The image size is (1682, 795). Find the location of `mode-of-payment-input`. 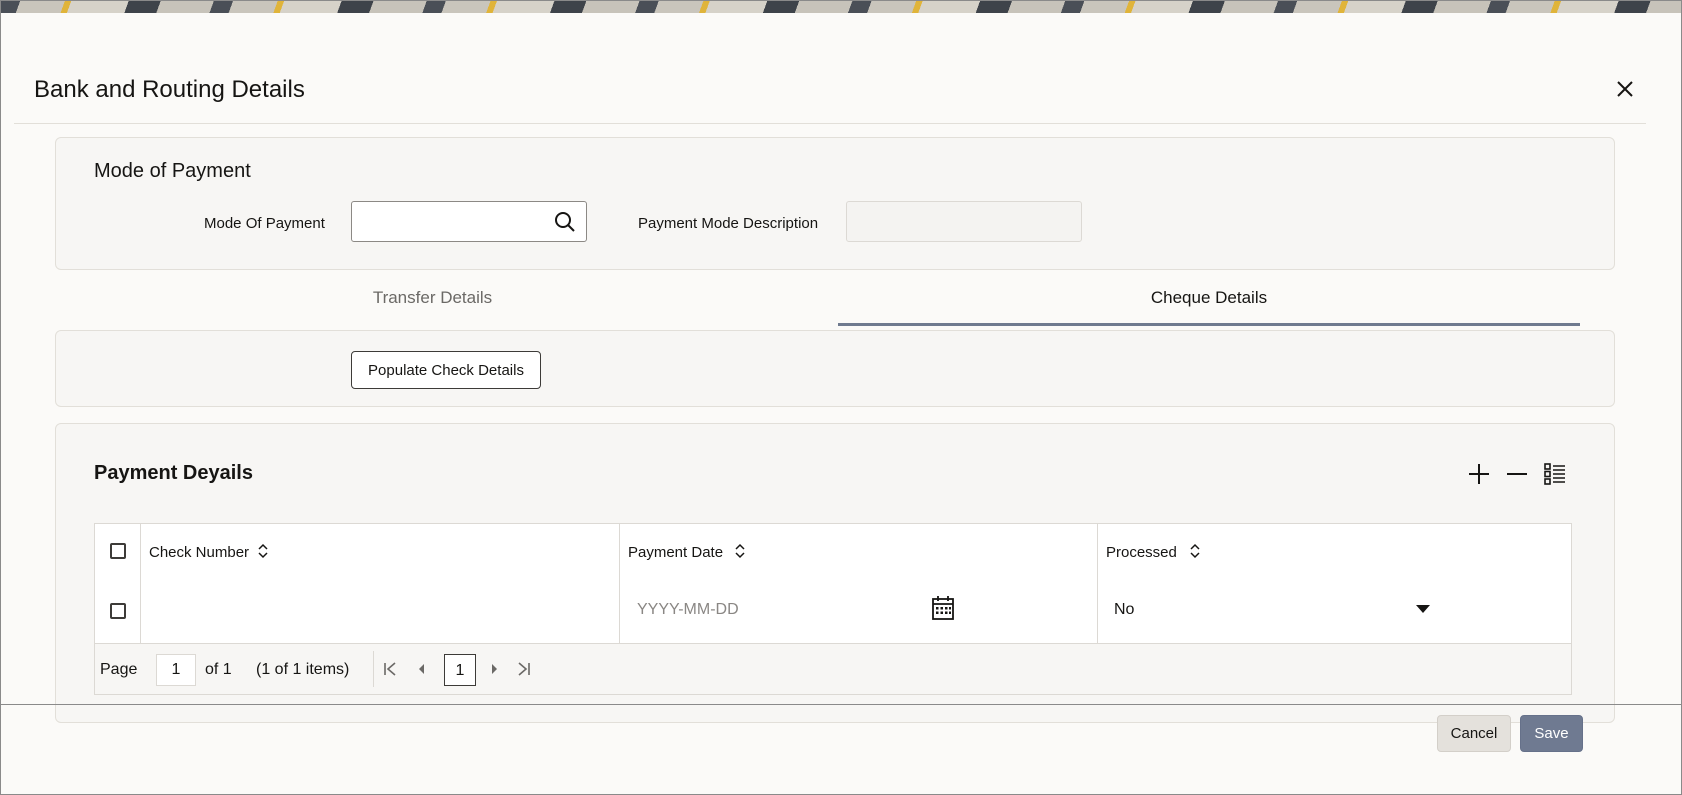

mode-of-payment-input is located at coordinates (469, 221).